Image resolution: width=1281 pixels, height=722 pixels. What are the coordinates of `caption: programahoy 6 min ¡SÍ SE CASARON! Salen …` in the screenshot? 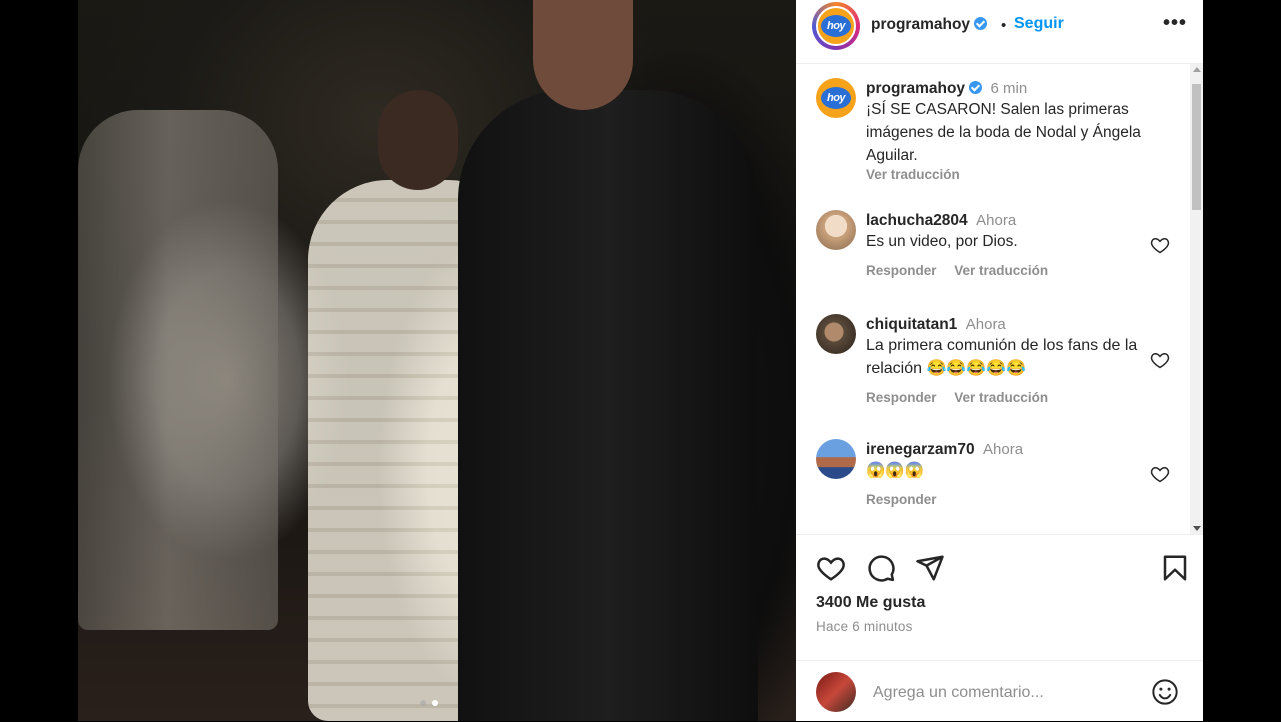 It's located at (1011, 131).